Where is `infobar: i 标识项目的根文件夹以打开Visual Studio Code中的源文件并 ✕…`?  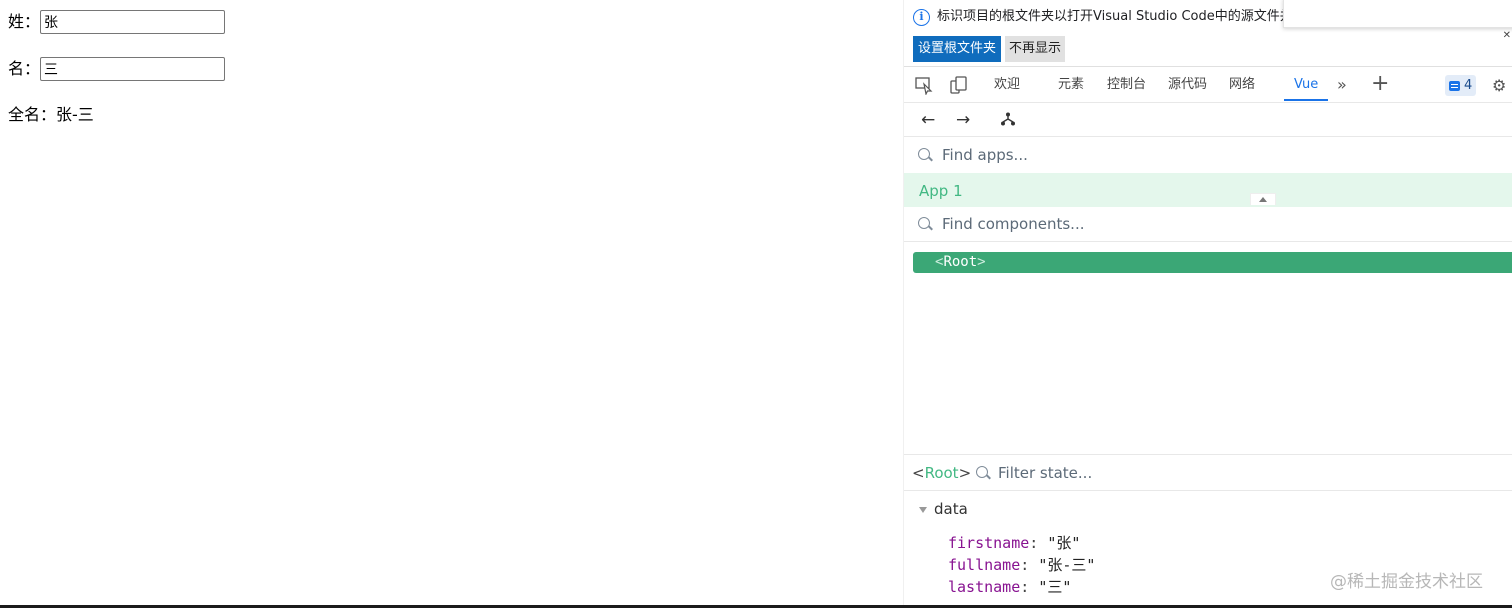 infobar: i 标识项目的根文件夹以打开Visual Studio Code中的源文件并 ✕… is located at coordinates (1208, 33).